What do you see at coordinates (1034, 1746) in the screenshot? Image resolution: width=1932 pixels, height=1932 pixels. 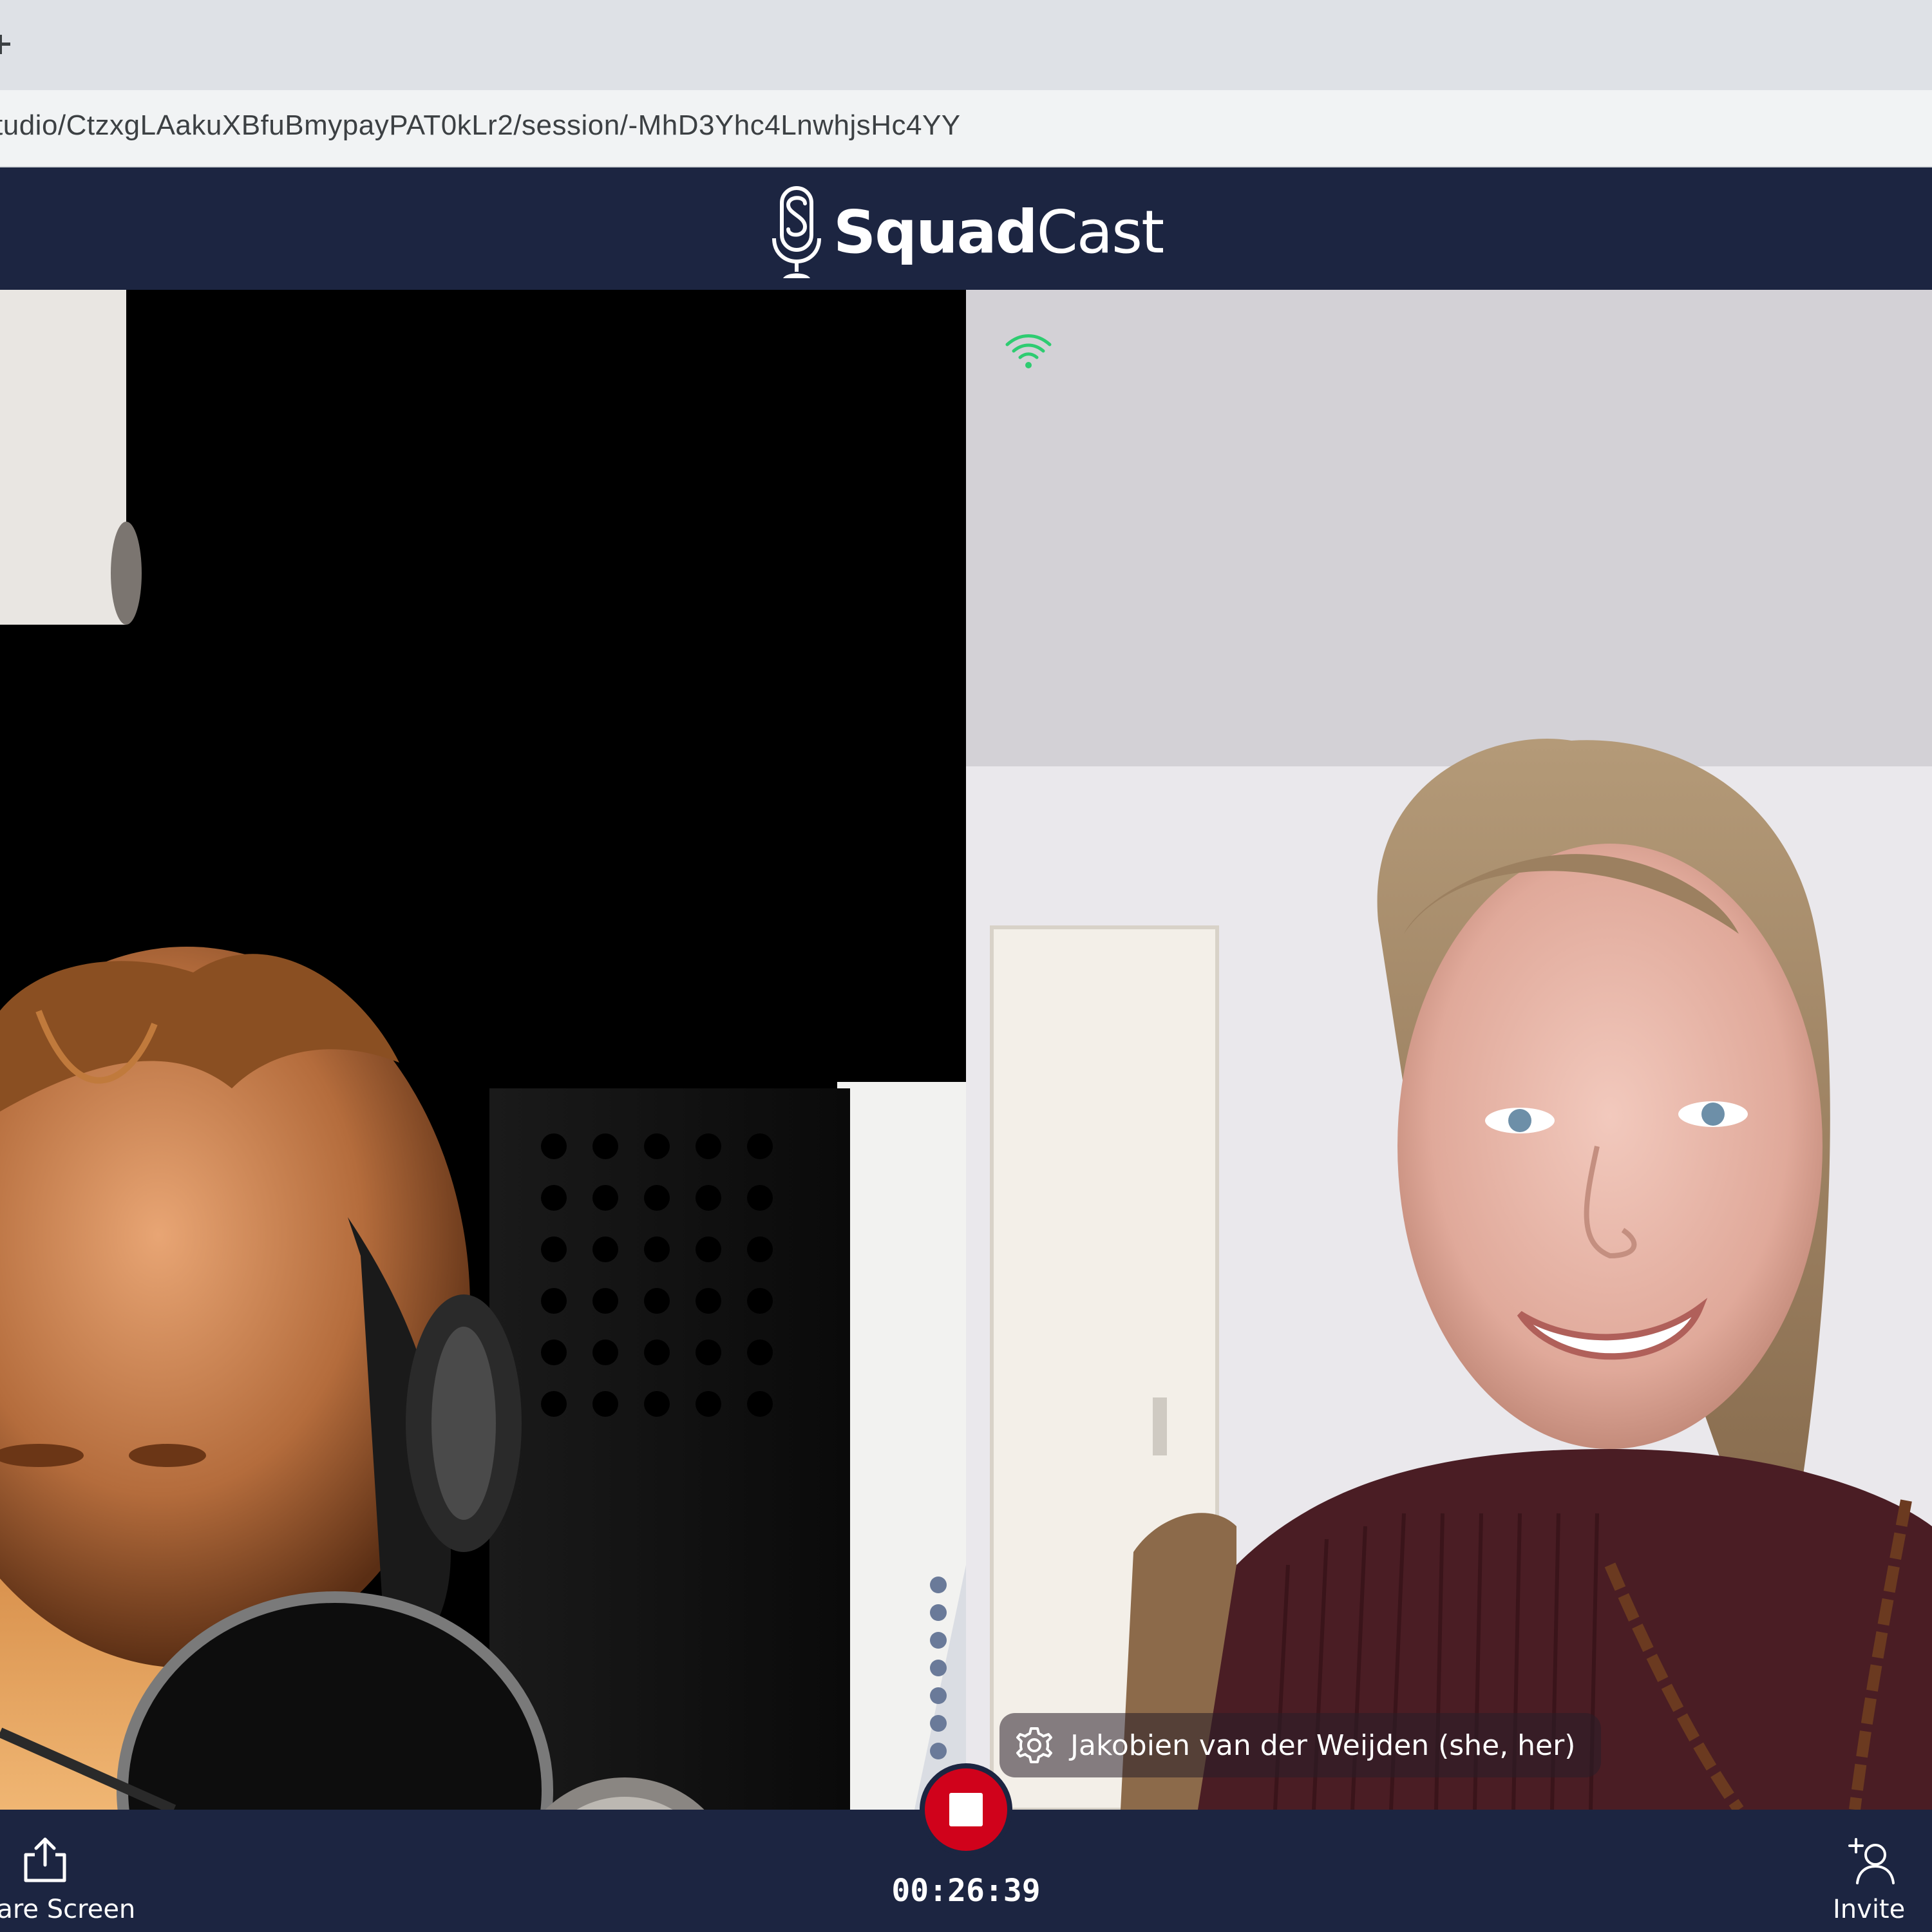 I see `gear-icon` at bounding box center [1034, 1746].